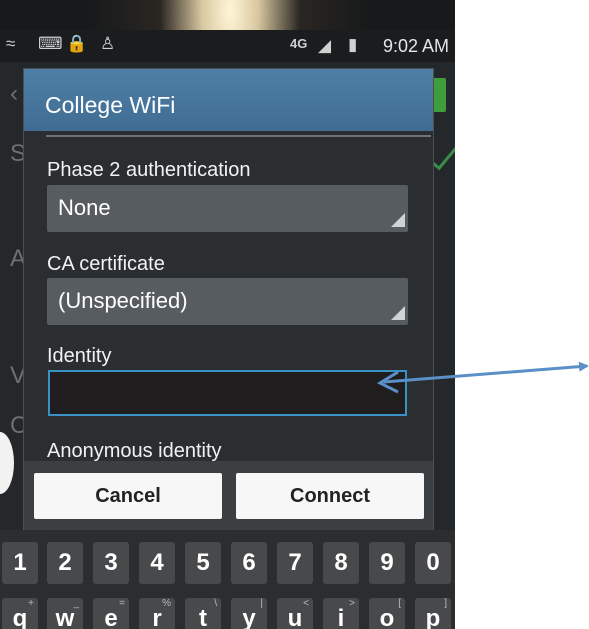  I want to click on key-t-secondary: \, so click(215, 603).